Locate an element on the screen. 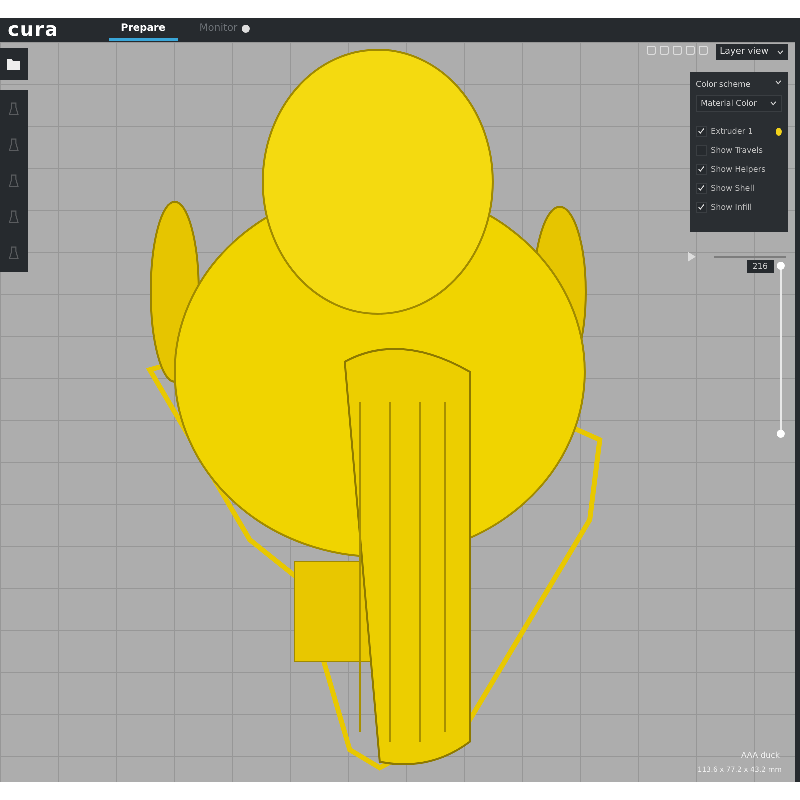 The height and width of the screenshot is (800, 800). play-icon is located at coordinates (692, 257).